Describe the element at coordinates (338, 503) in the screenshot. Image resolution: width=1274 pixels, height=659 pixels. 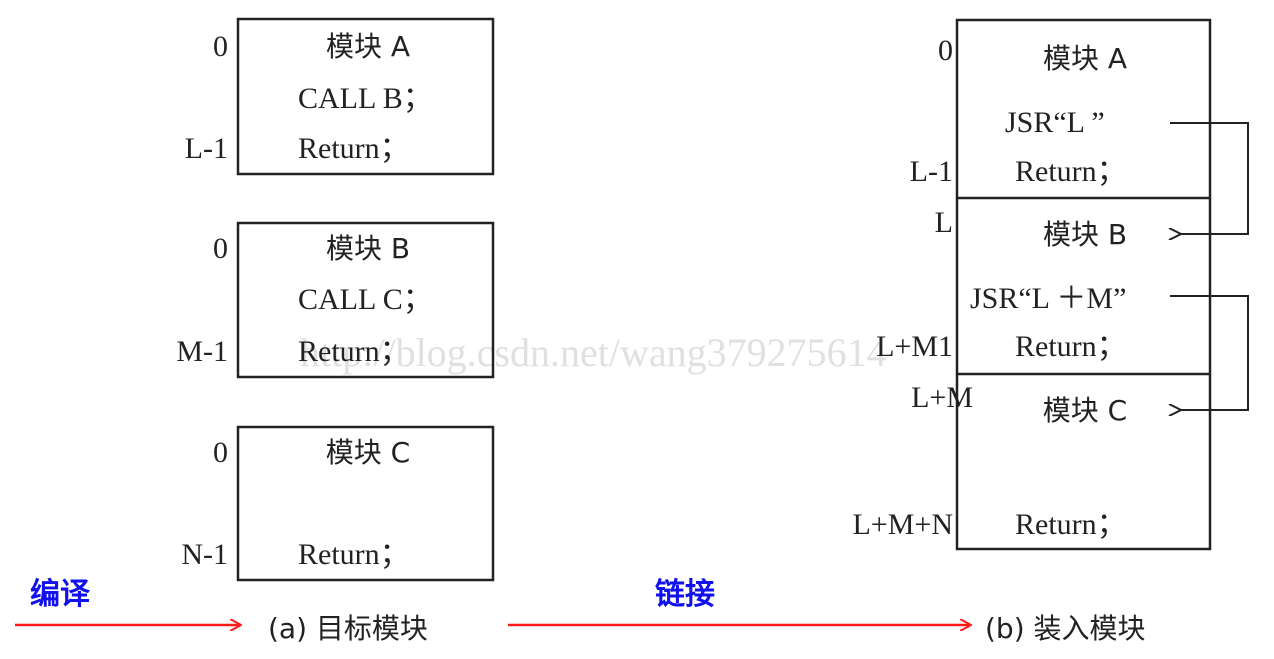
I see `left-module-c: 0 N-1 模块 C Return；` at that location.